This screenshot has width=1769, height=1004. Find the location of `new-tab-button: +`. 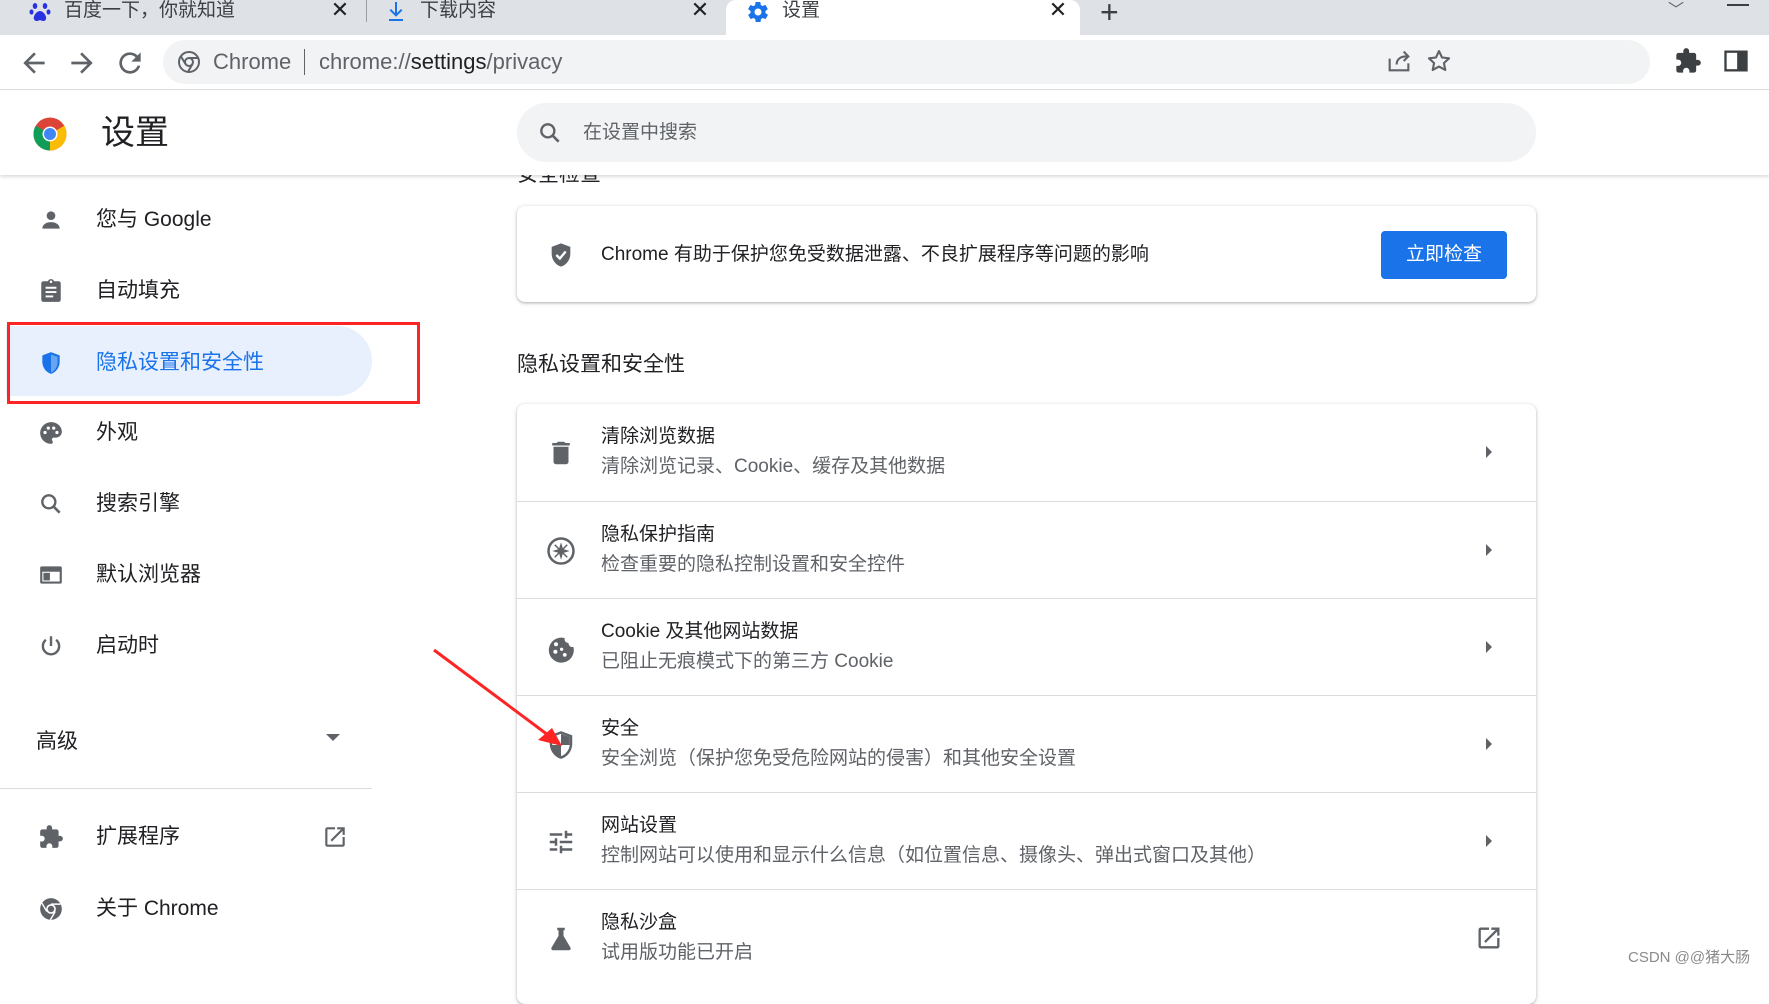

new-tab-button: + is located at coordinates (1109, 15).